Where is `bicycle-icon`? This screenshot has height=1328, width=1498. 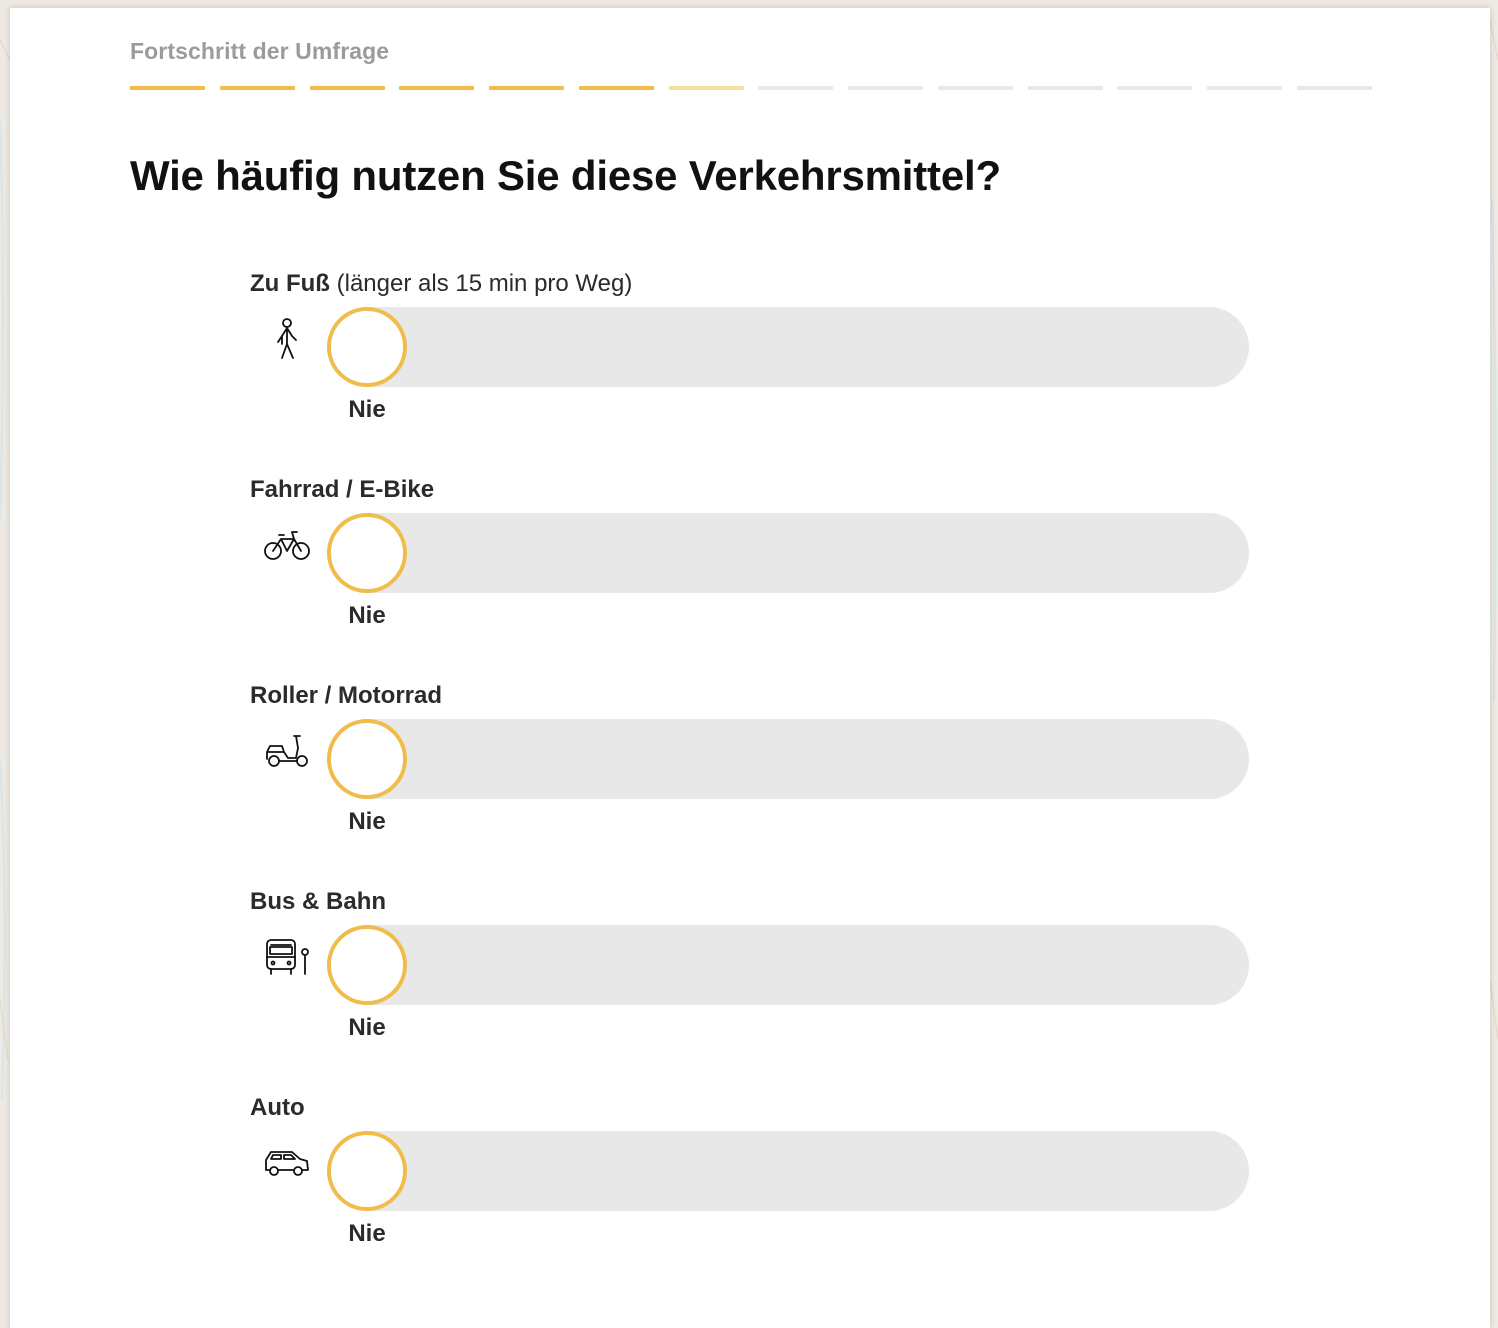
bicycle-icon is located at coordinates (287, 545).